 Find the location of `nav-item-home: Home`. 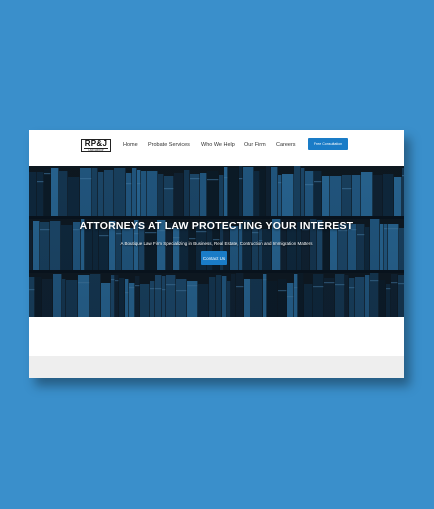

nav-item-home: Home is located at coordinates (130, 145).